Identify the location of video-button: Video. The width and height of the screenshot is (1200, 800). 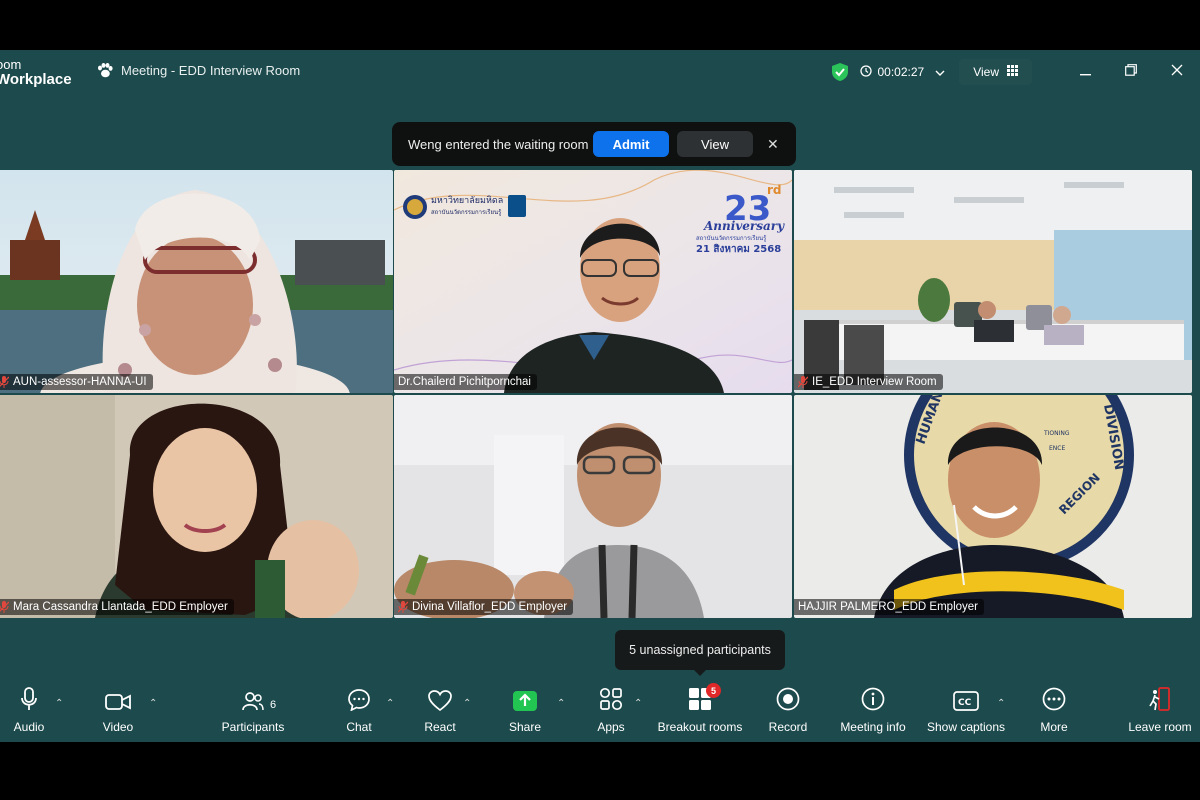
(118, 710).